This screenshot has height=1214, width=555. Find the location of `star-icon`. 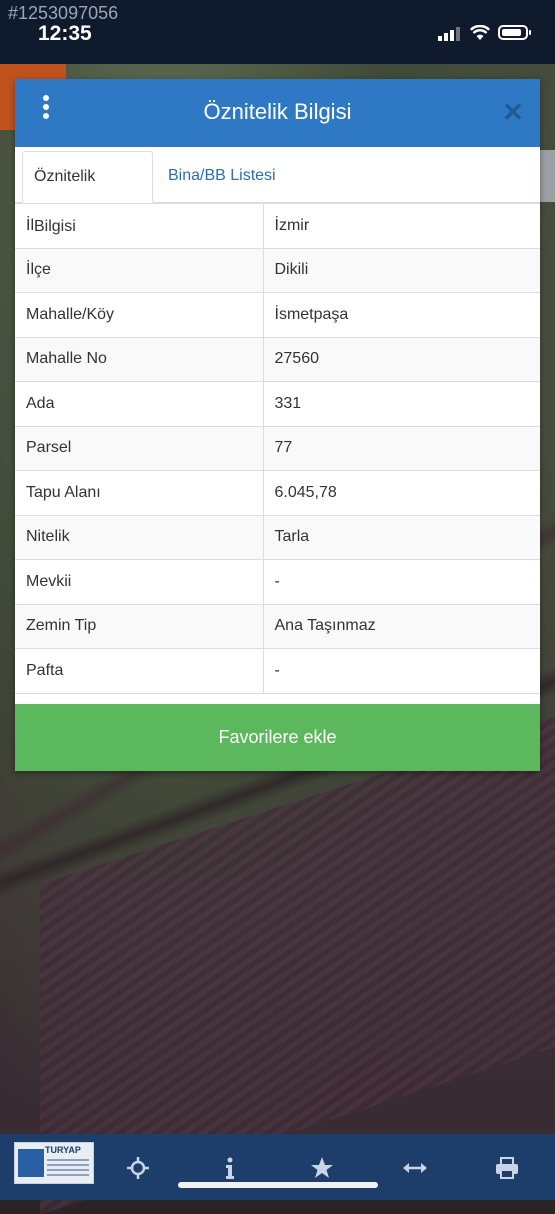

star-icon is located at coordinates (322, 1168).